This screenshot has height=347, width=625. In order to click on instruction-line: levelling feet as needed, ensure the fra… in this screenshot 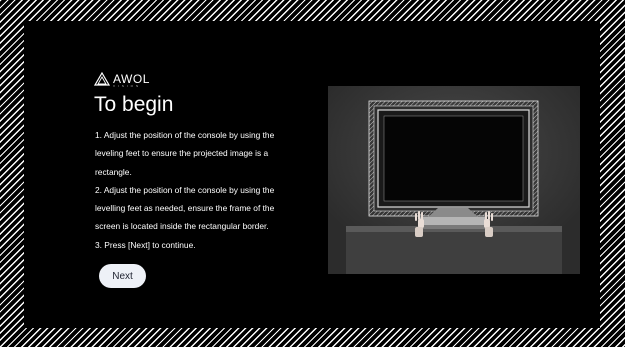, I will do `click(185, 208)`.